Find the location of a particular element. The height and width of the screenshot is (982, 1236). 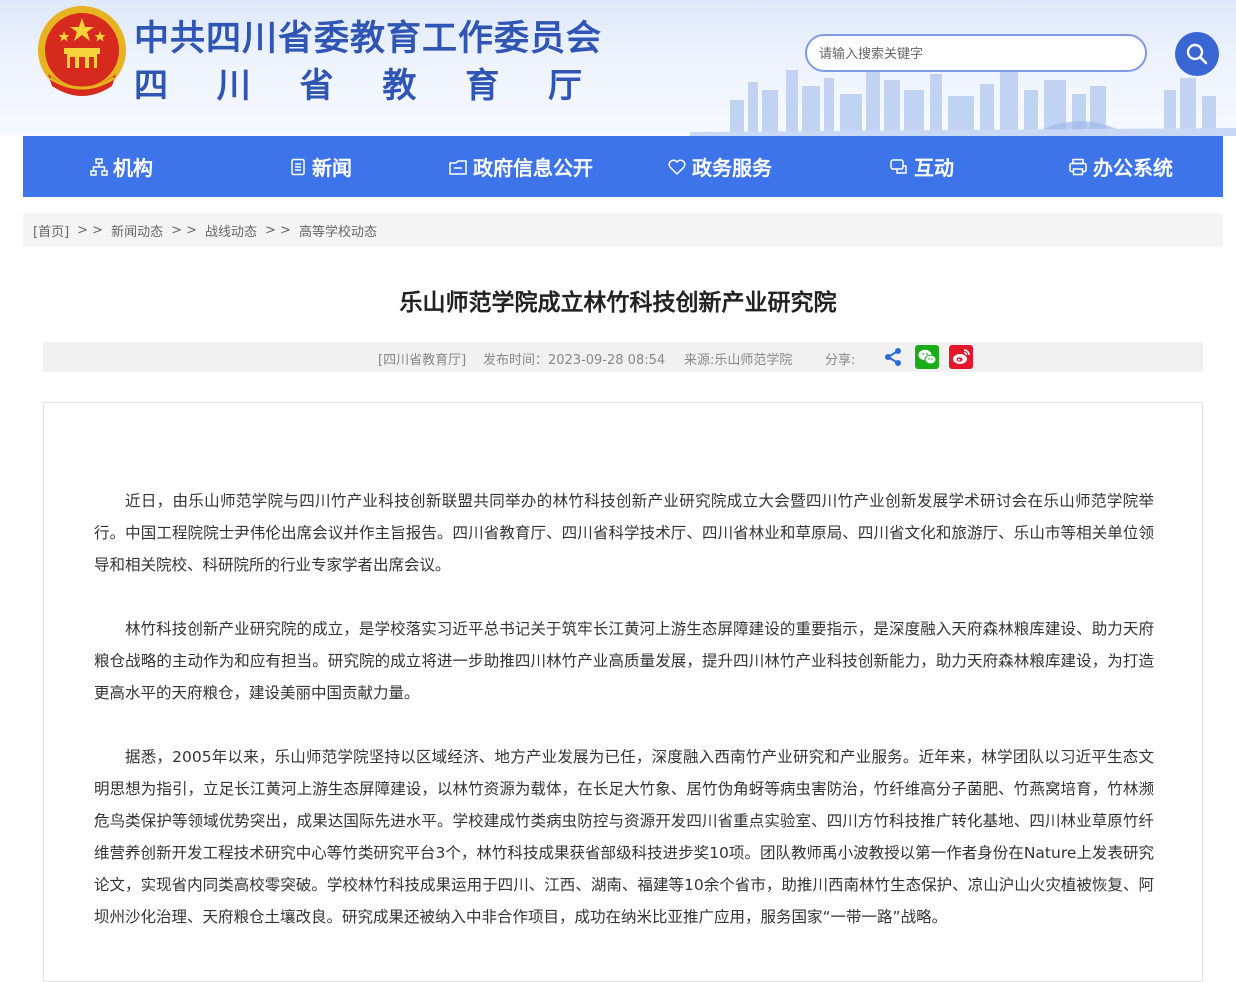

heart-hand-icon is located at coordinates (677, 167).